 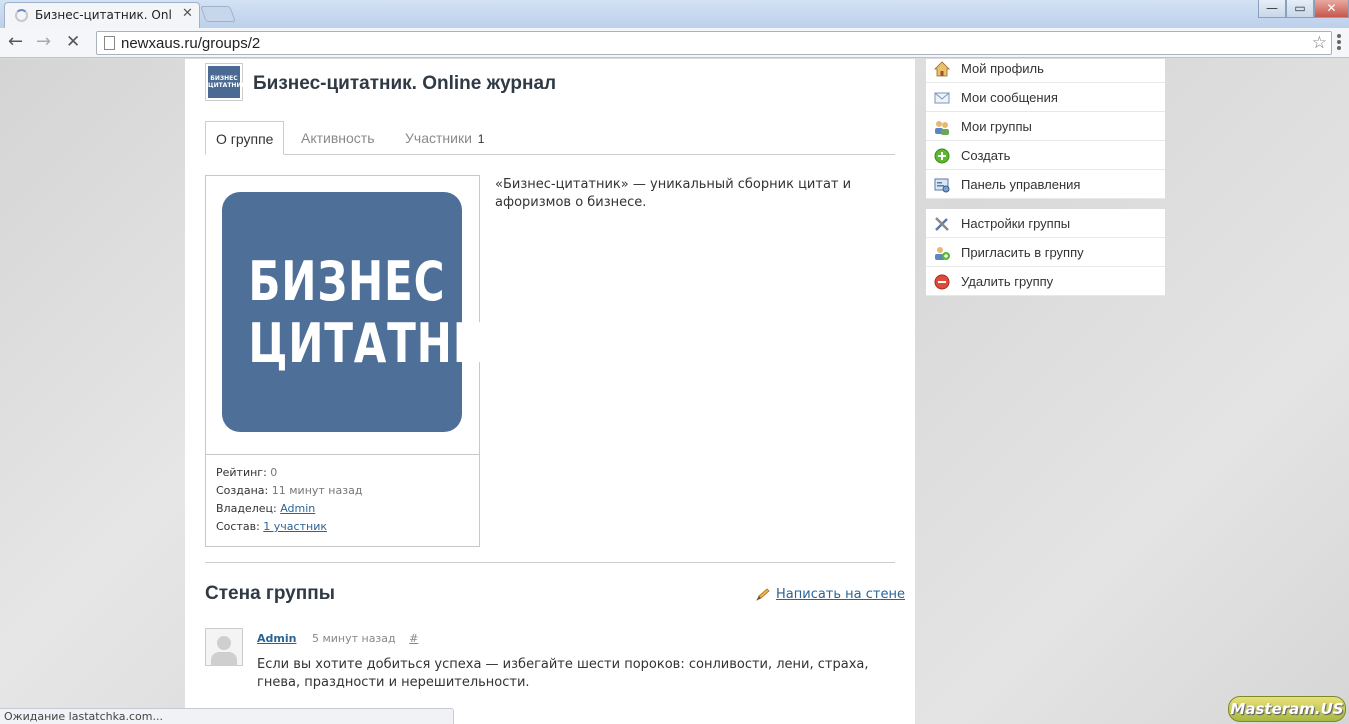 What do you see at coordinates (1300, 9) in the screenshot?
I see `restore-button: ▭` at bounding box center [1300, 9].